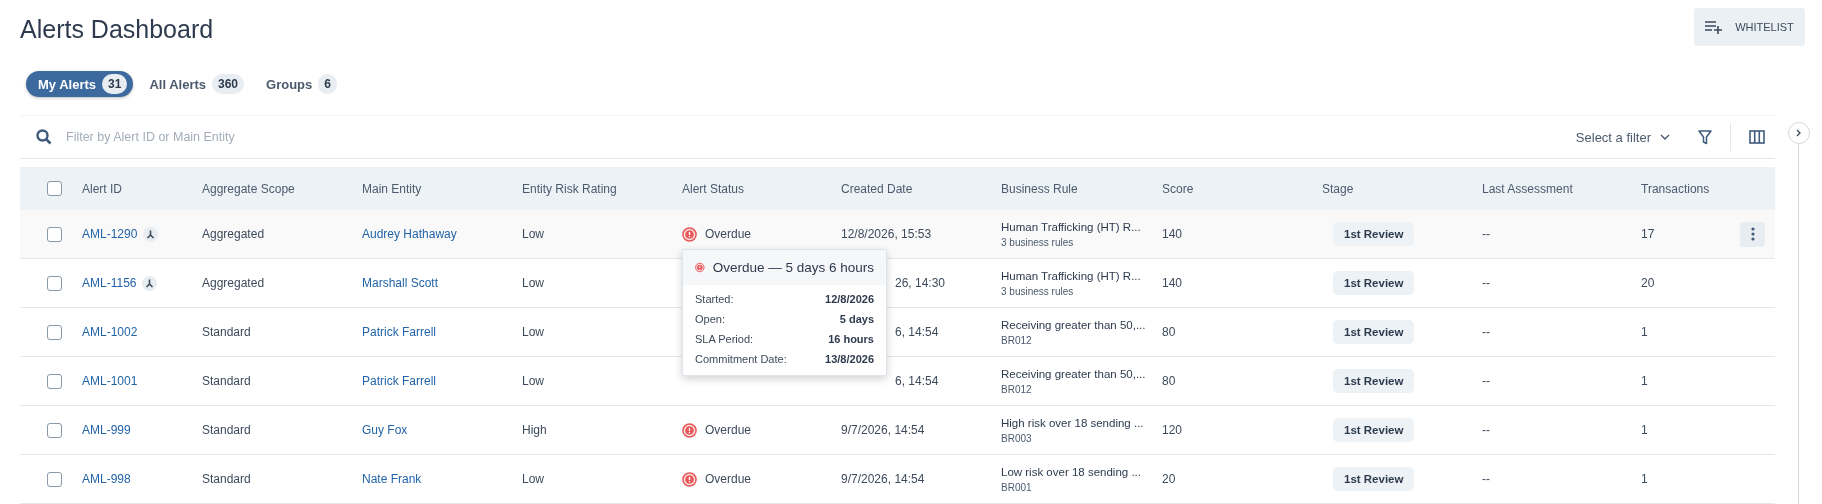 The height and width of the screenshot is (504, 1822). I want to click on expand-button, so click(1798, 133).